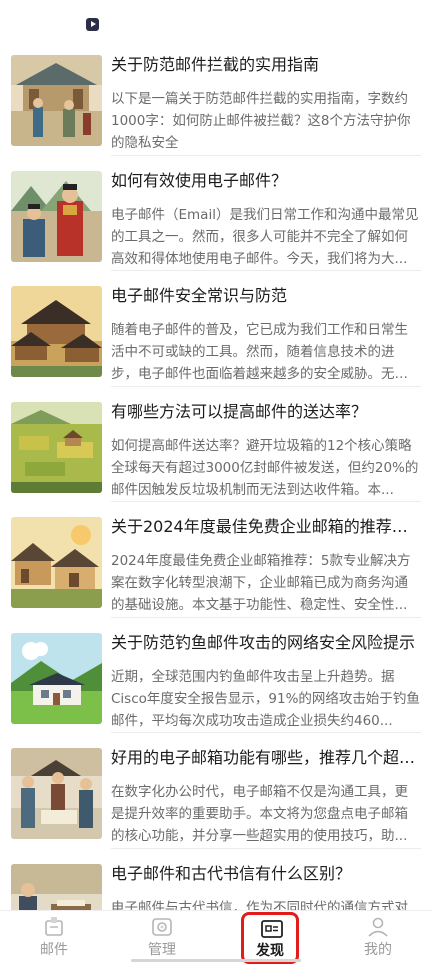  Describe the element at coordinates (56, 100) in the screenshot. I see `ancient-courtyard-scholars-image` at that location.